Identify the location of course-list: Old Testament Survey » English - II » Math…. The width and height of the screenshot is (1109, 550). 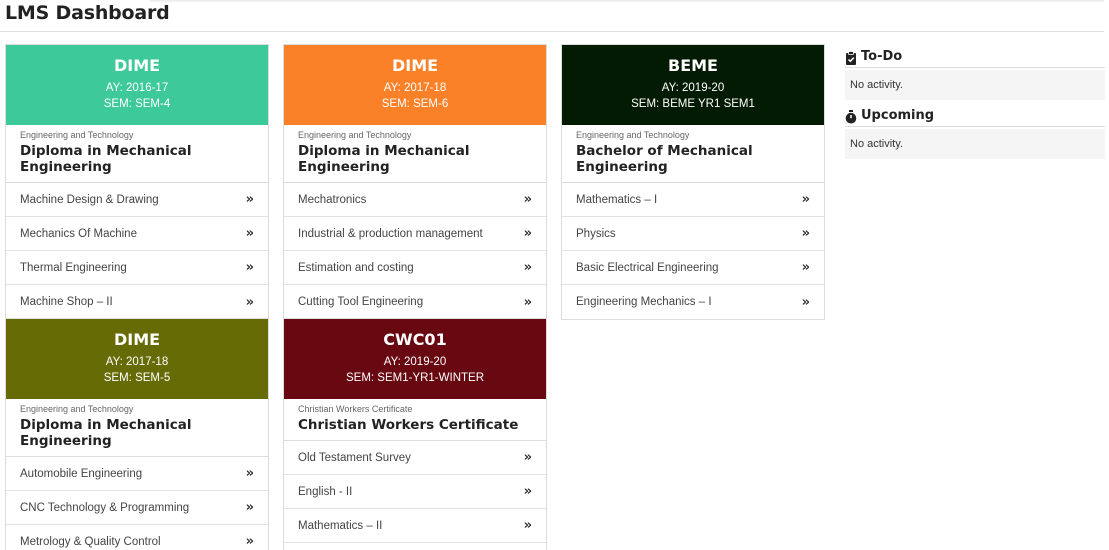
(415, 492).